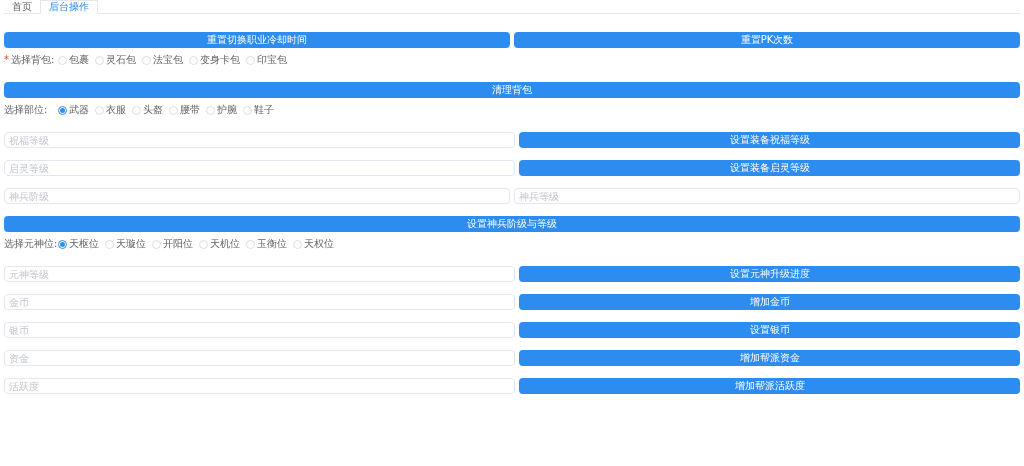 Image resolution: width=1024 pixels, height=466 pixels. What do you see at coordinates (110, 110) in the screenshot?
I see `radio-option: 衣服` at bounding box center [110, 110].